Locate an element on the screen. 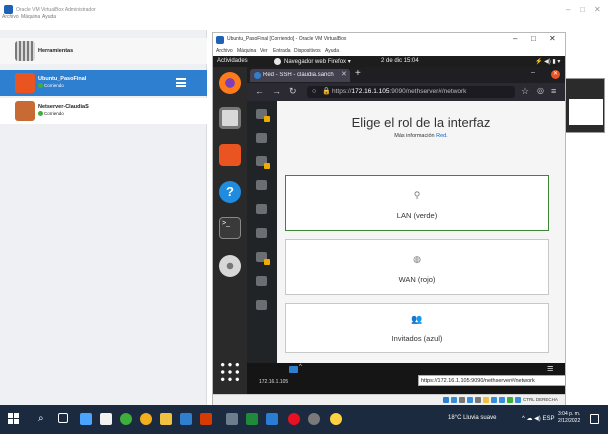  firefox-tab-strip: Red - SSH - claudia.sanch ✕ + – ✕ is located at coordinates (406, 75).